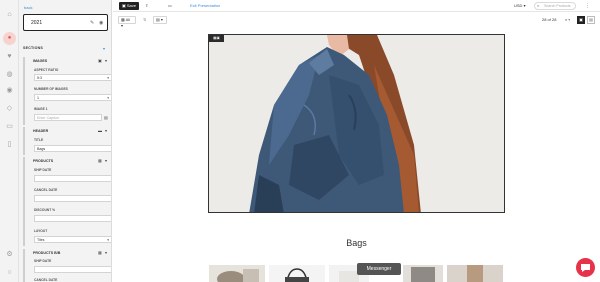  I want to click on products-bb-group-header: PRODUCTS B/B, so click(46, 253).